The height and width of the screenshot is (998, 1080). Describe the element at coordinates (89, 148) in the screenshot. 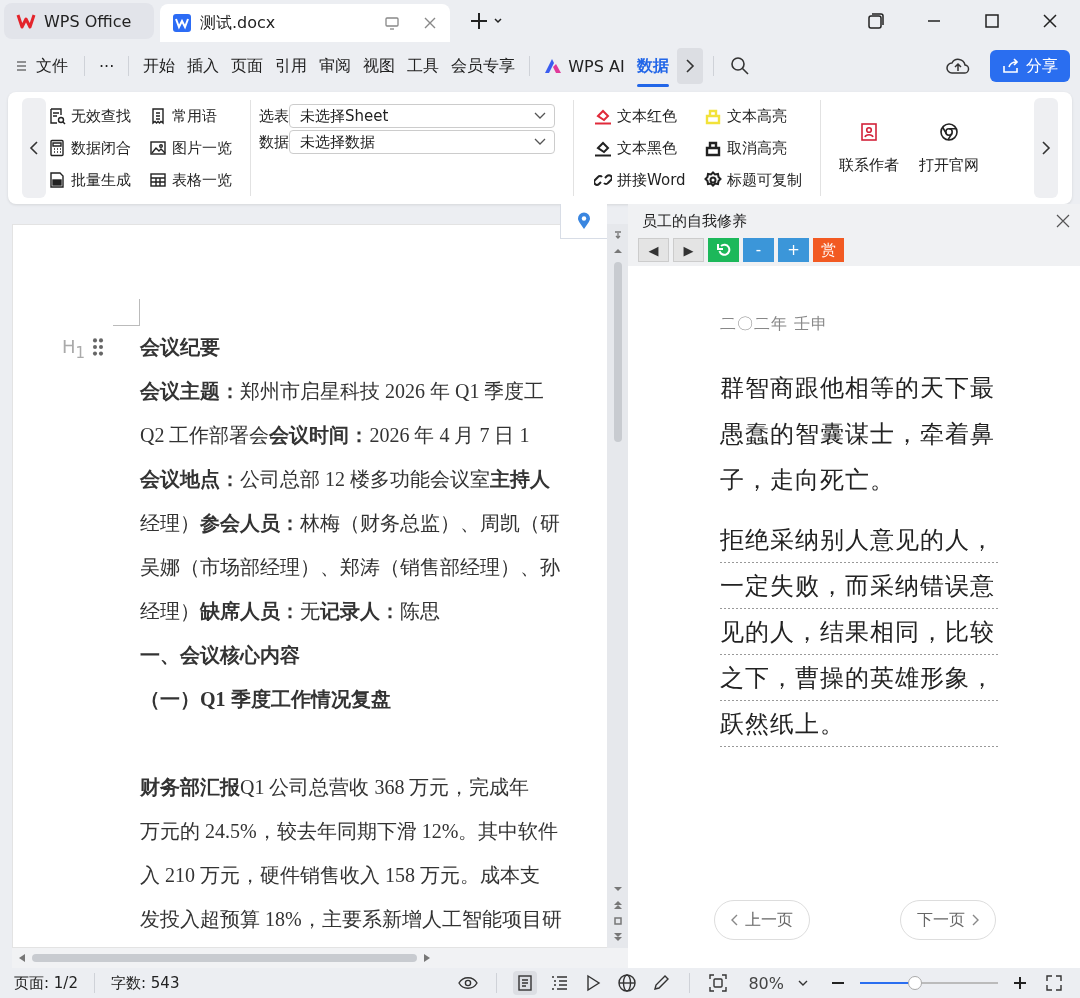

I see `ribbon-button: 数据闭合` at that location.